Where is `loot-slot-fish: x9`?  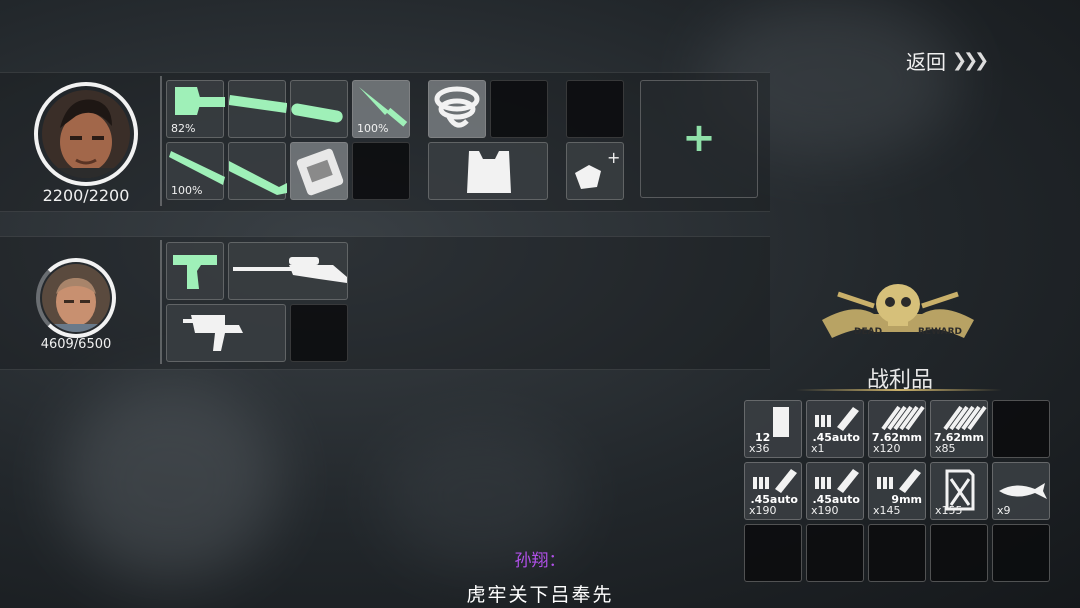 loot-slot-fish: x9 is located at coordinates (1021, 491).